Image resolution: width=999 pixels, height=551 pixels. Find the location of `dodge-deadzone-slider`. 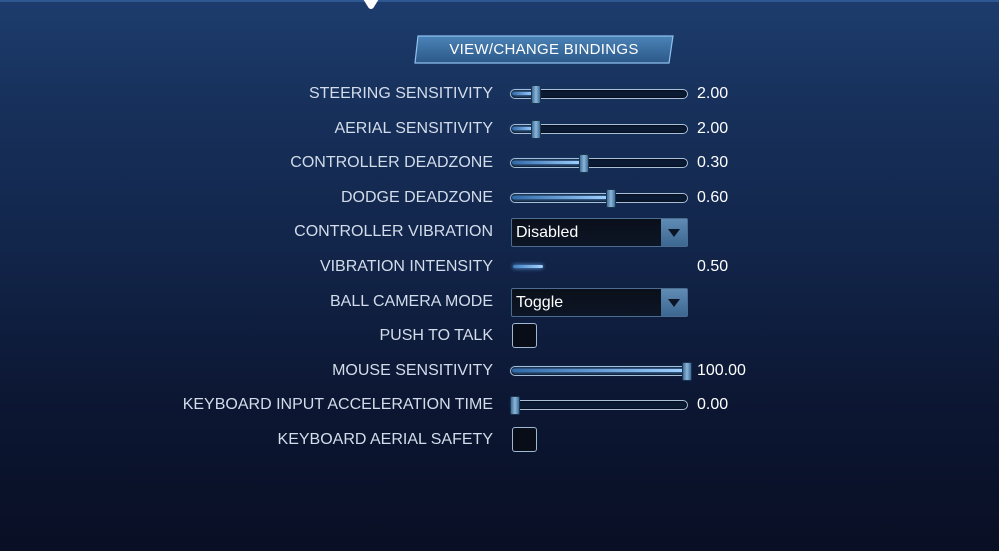

dodge-deadzone-slider is located at coordinates (599, 198).